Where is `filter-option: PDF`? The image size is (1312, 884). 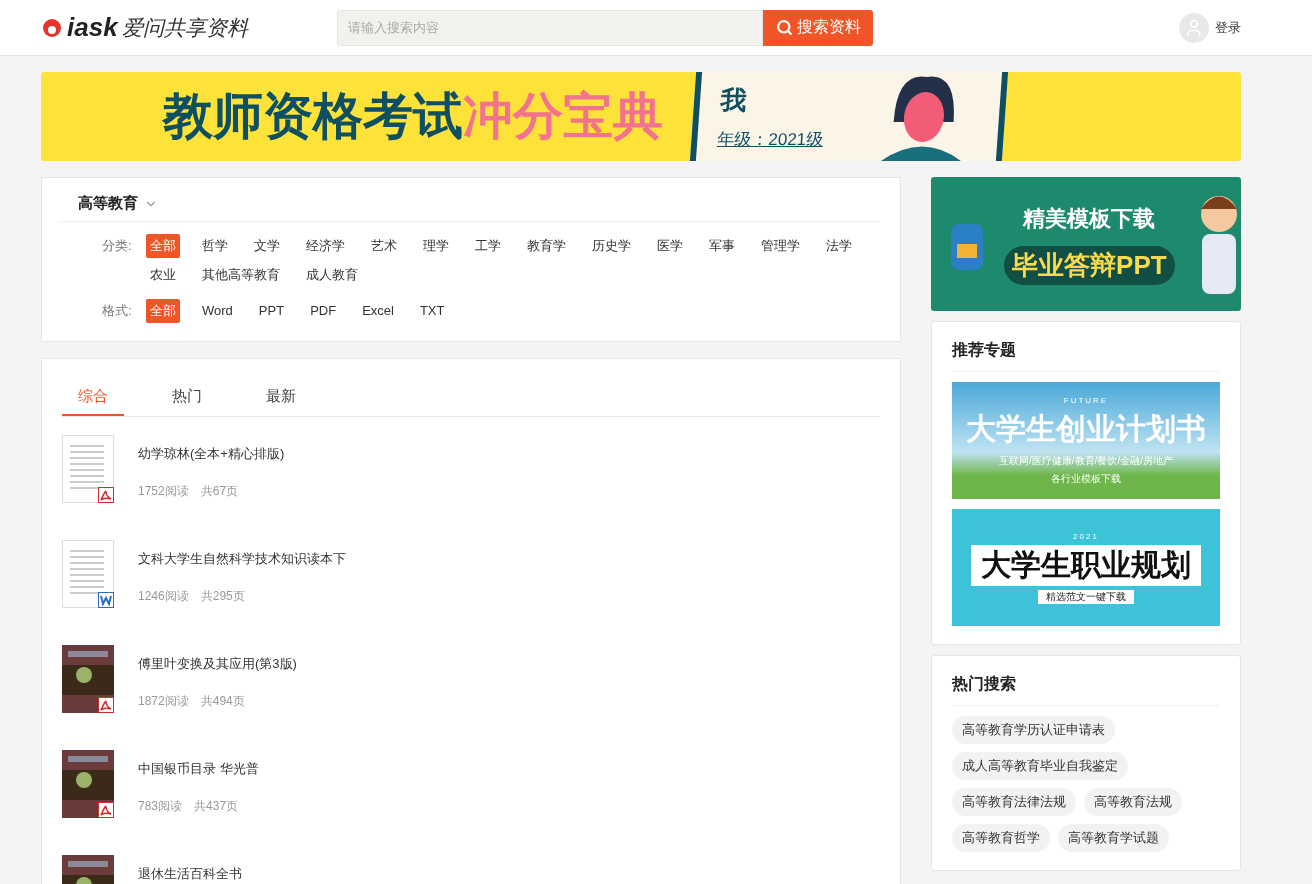
filter-option: PDF is located at coordinates (323, 311).